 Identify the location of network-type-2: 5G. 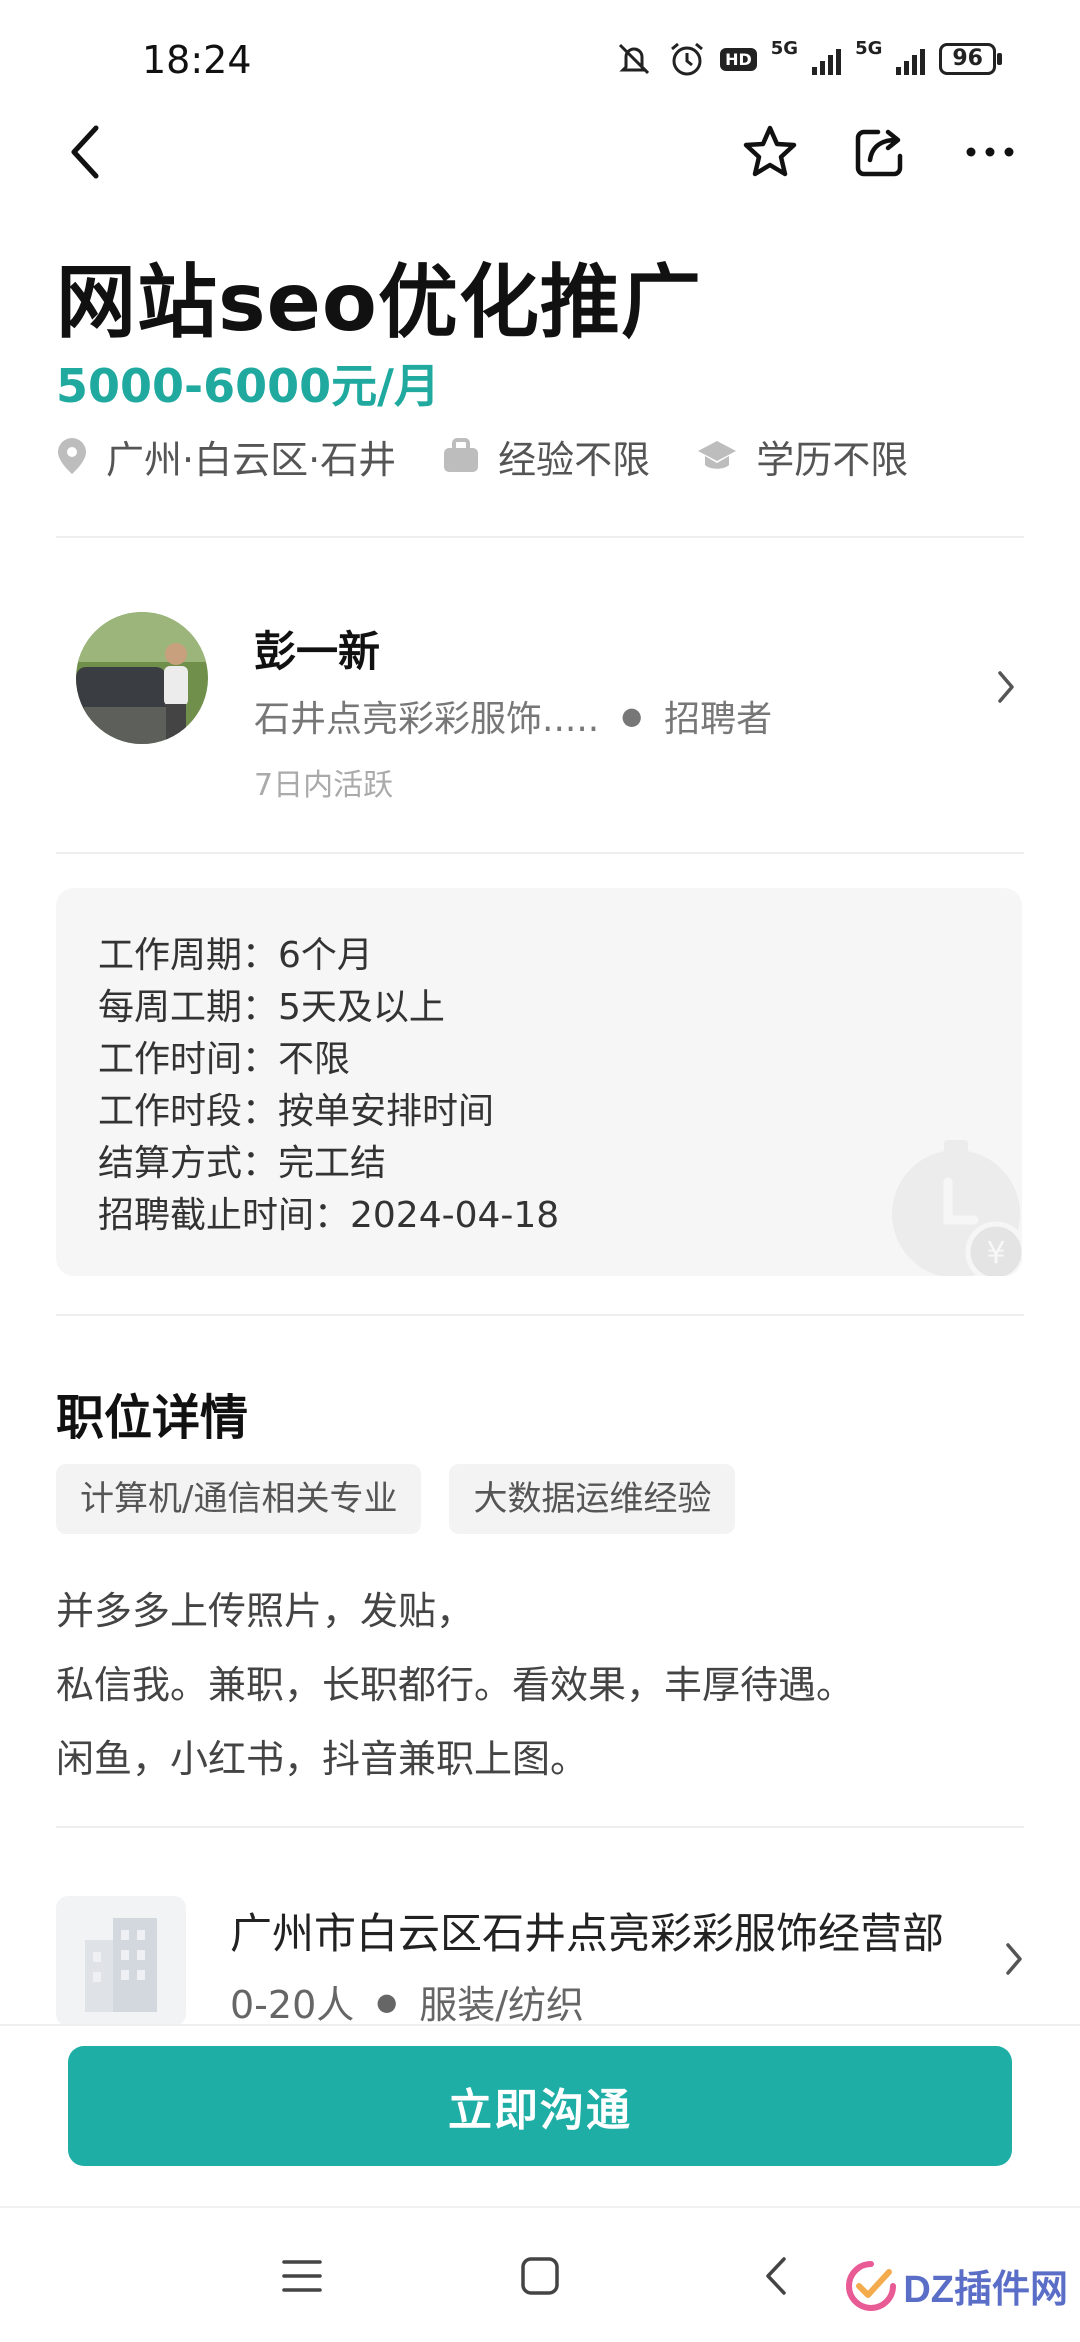
(869, 48).